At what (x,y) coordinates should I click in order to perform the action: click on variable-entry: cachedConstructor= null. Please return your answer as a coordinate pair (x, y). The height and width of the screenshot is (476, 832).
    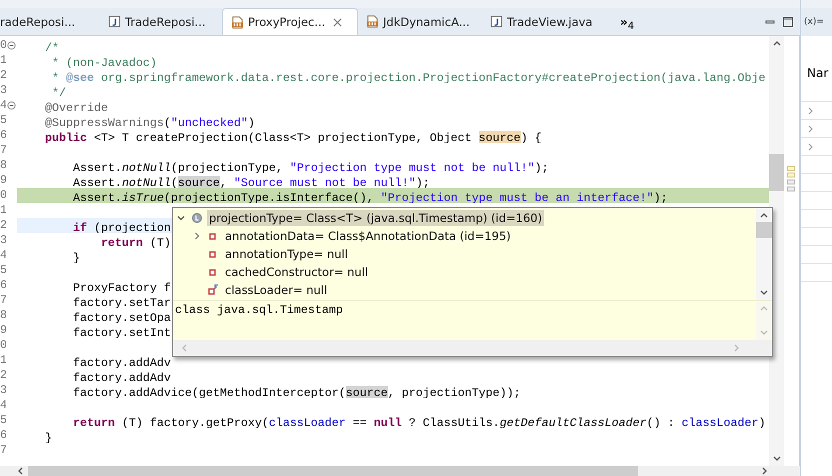
    Looking at the image, I should click on (296, 272).